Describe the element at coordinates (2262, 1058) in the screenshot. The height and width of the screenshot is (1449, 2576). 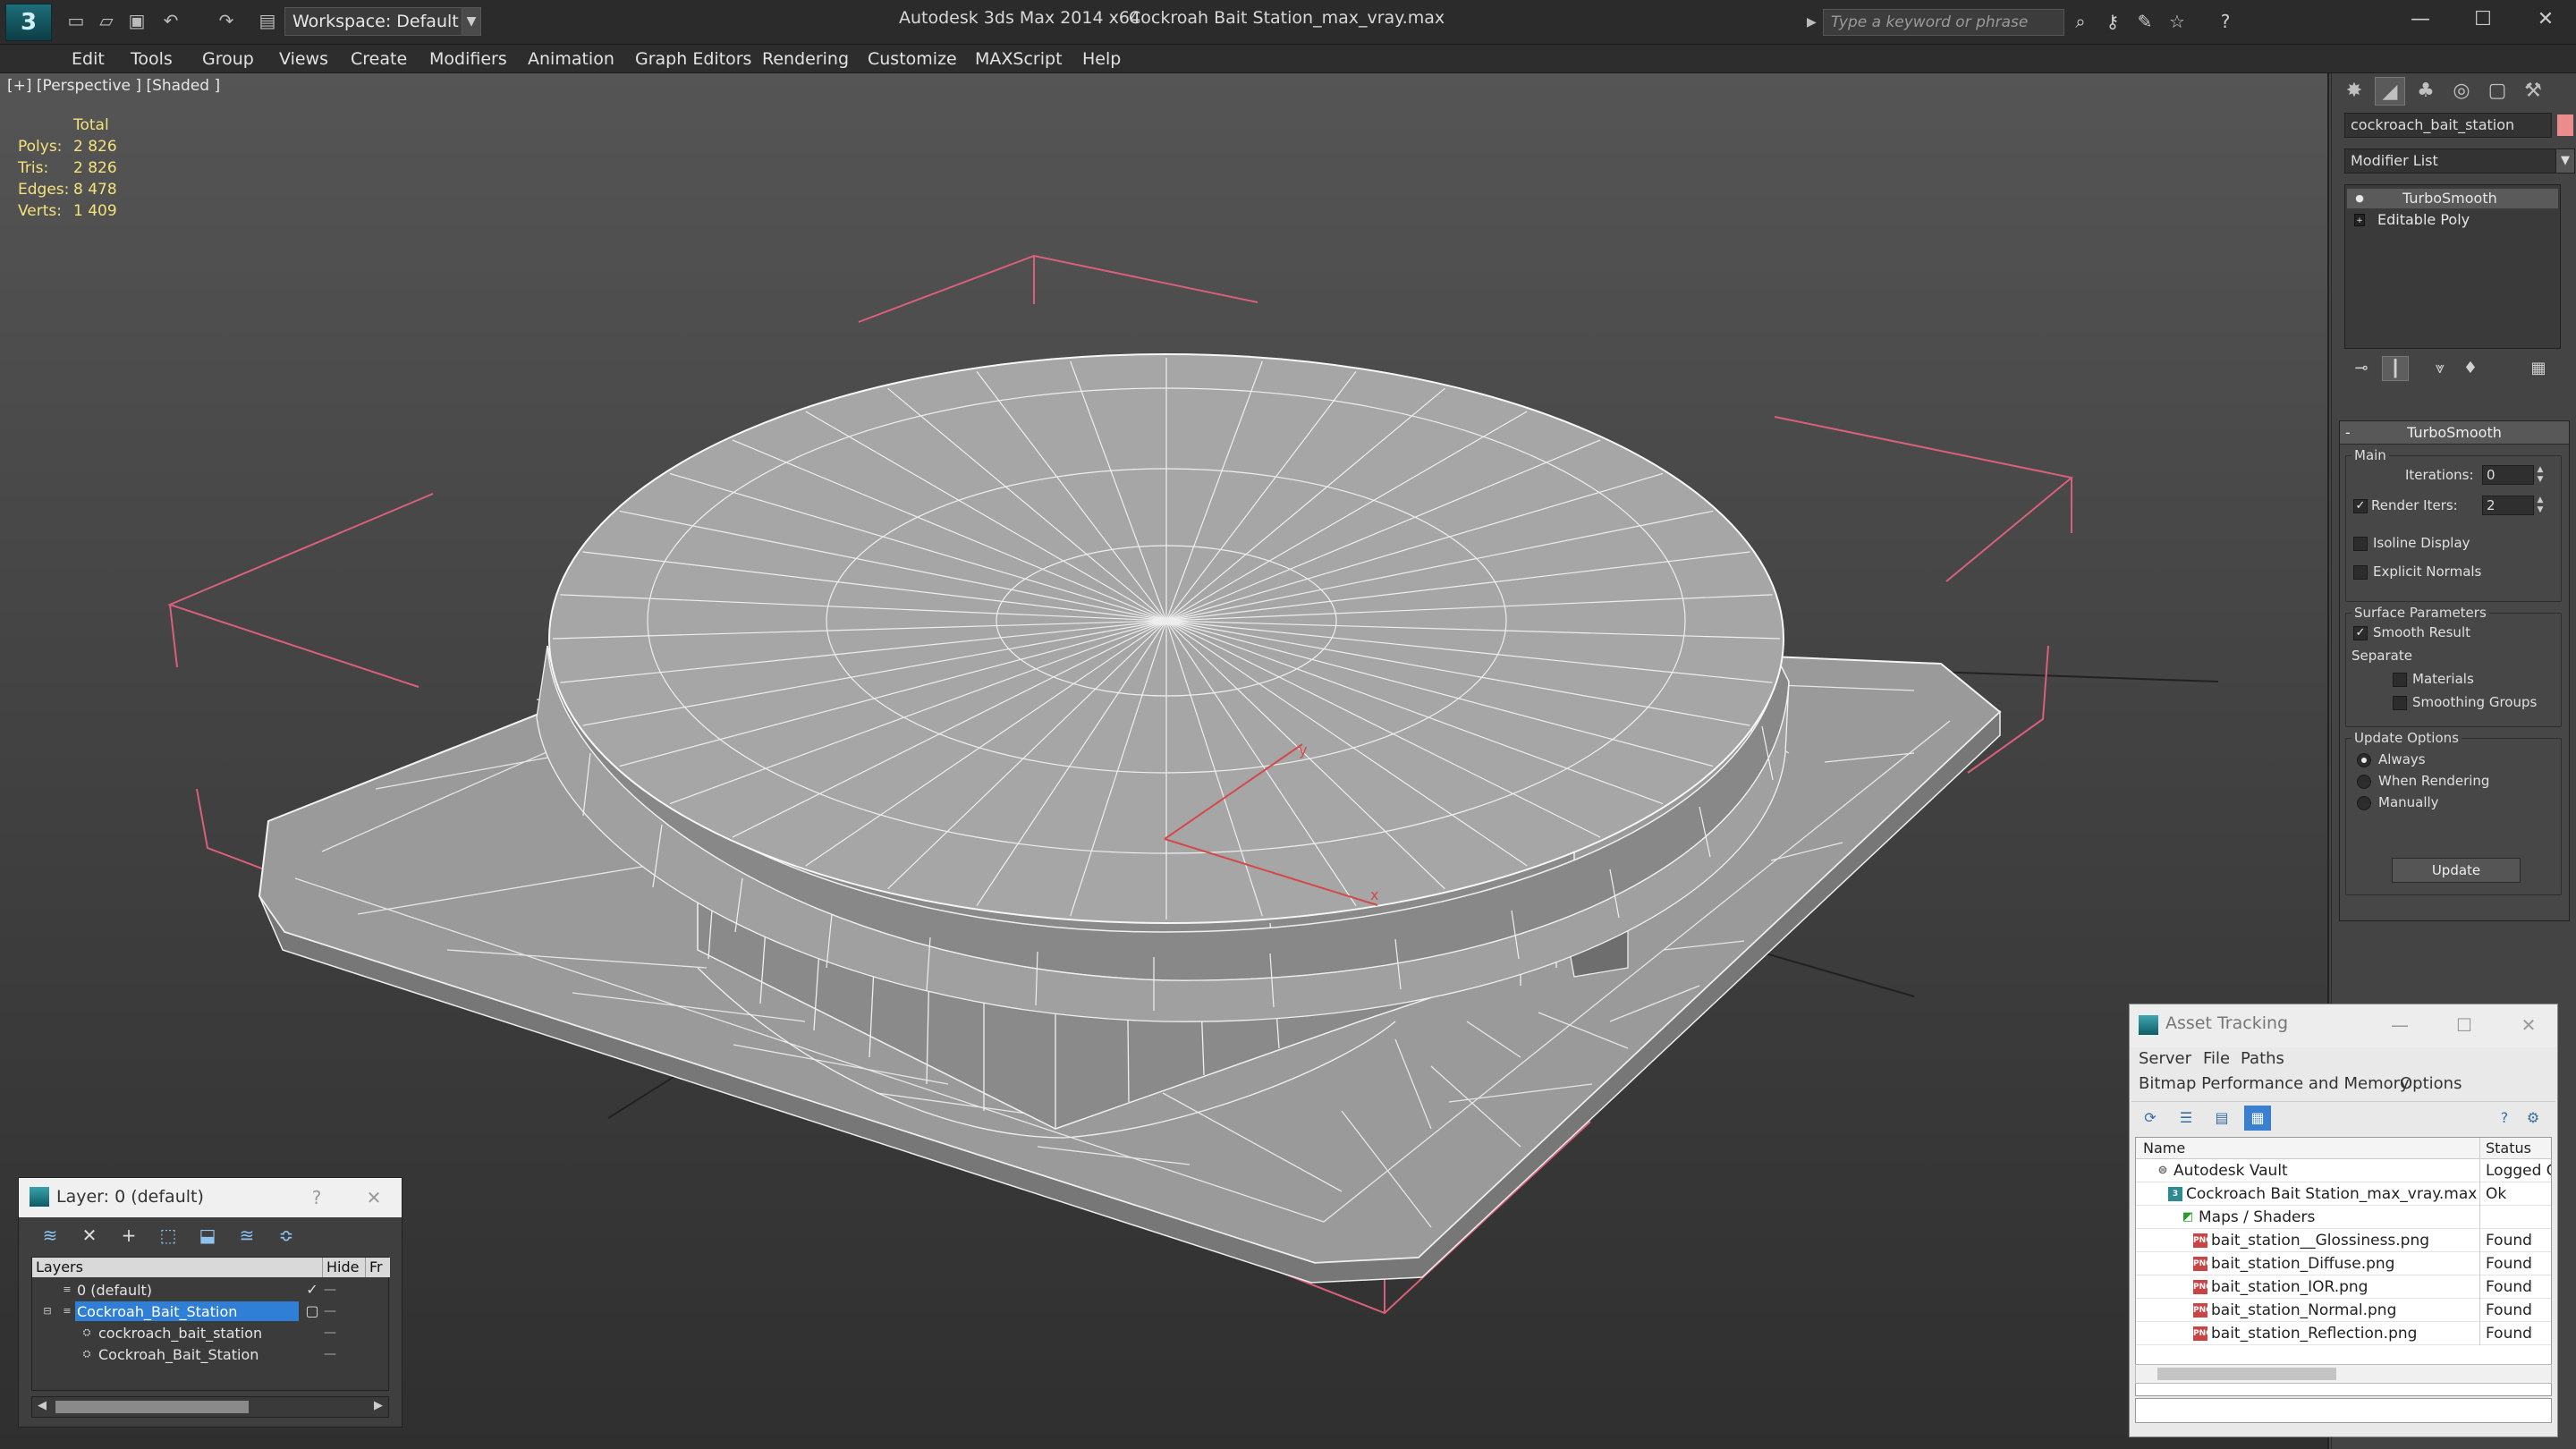
I see `menu-paths: Paths` at that location.